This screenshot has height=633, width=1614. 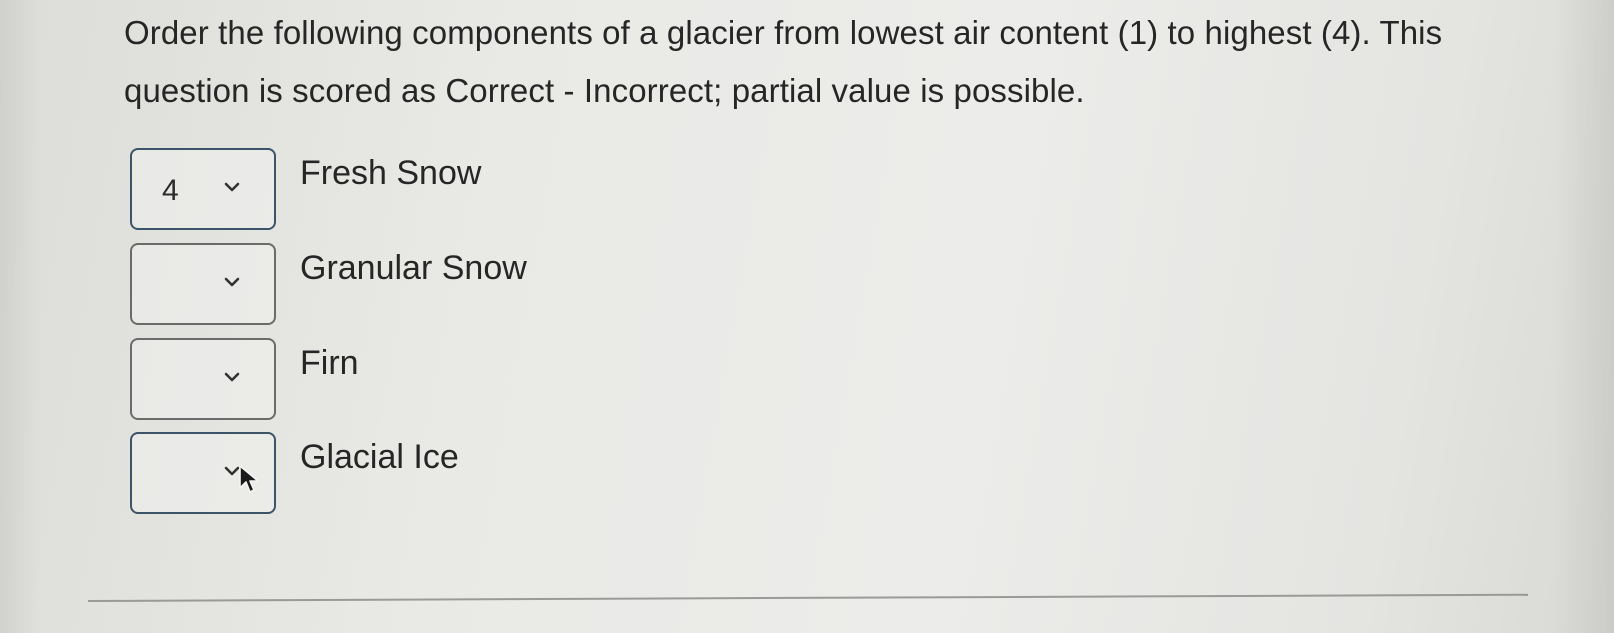 I want to click on order-row-granular-snow: Granular Snow, so click(x=430, y=285).